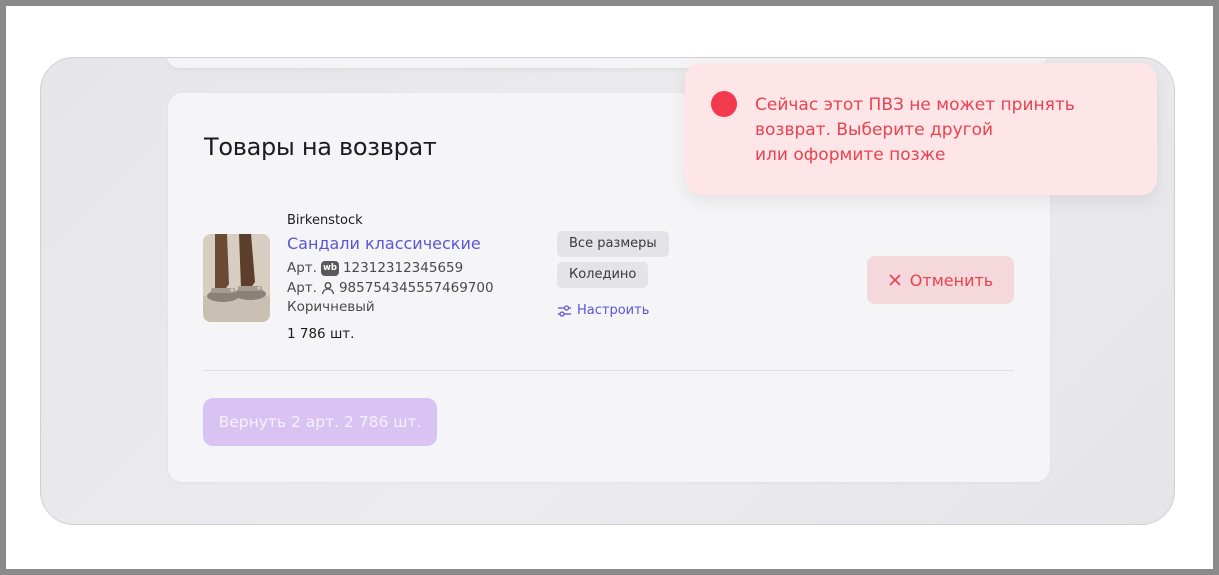  I want to click on sandals-photo-icon, so click(236, 278).